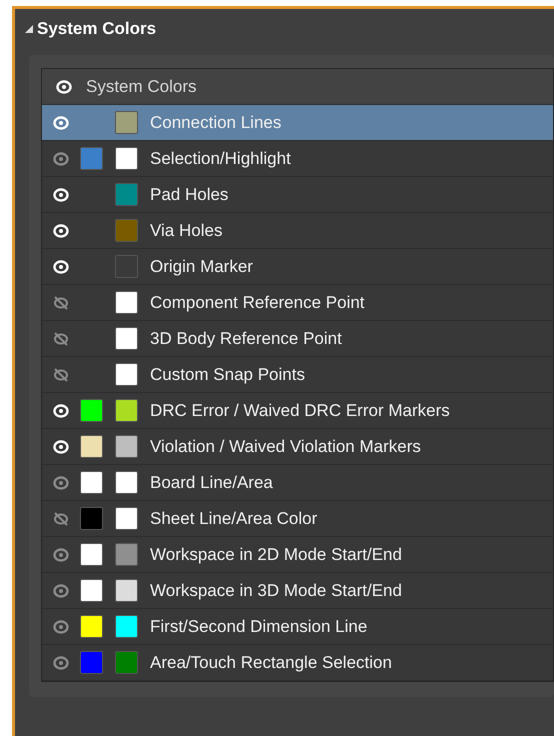 The width and height of the screenshot is (554, 736). Describe the element at coordinates (227, 374) in the screenshot. I see `row-label: Custom Snap Points` at that location.